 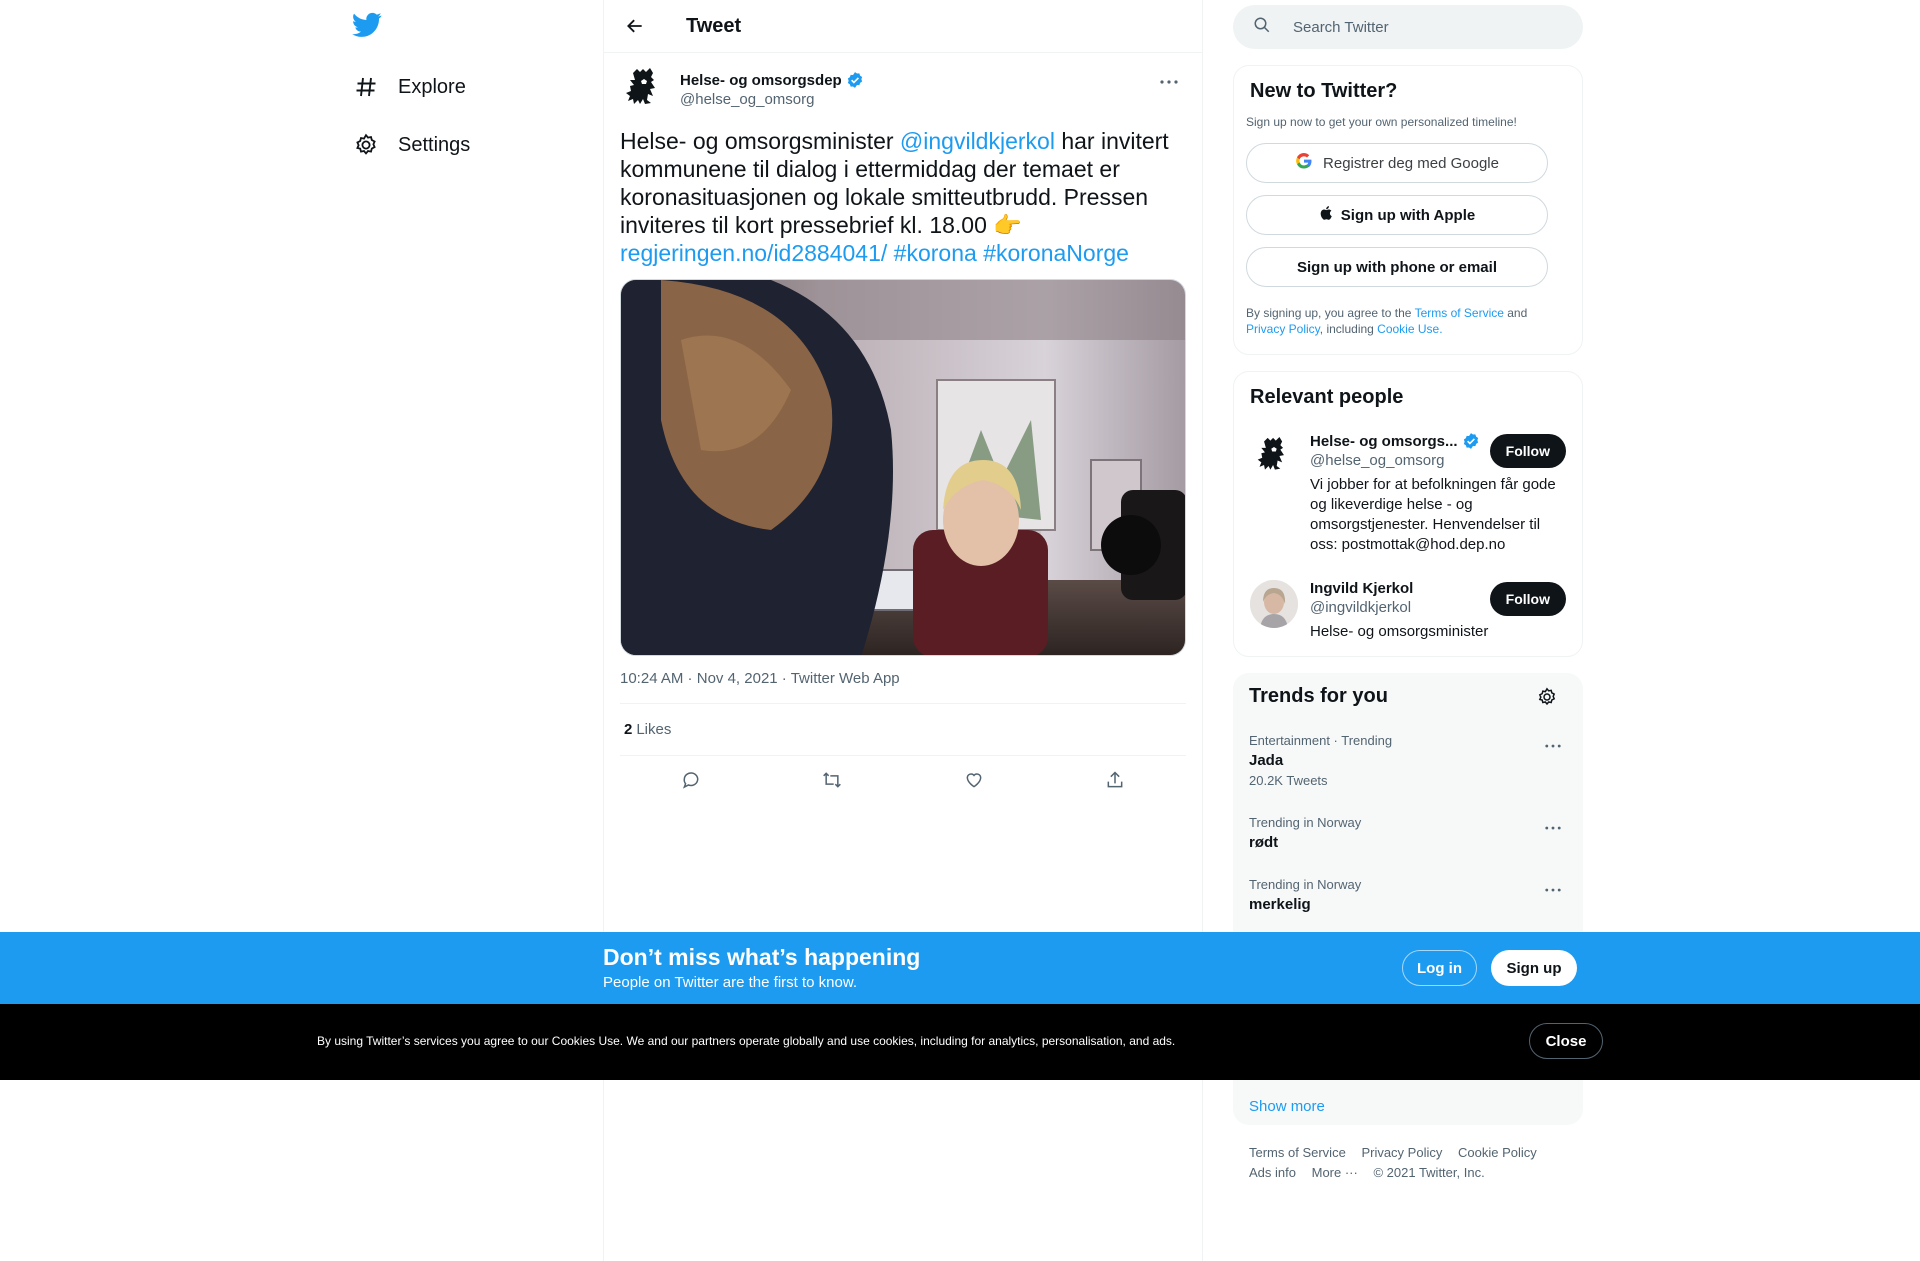 I want to click on google-signup-button: Registrer deg med Google, so click(x=1397, y=163).